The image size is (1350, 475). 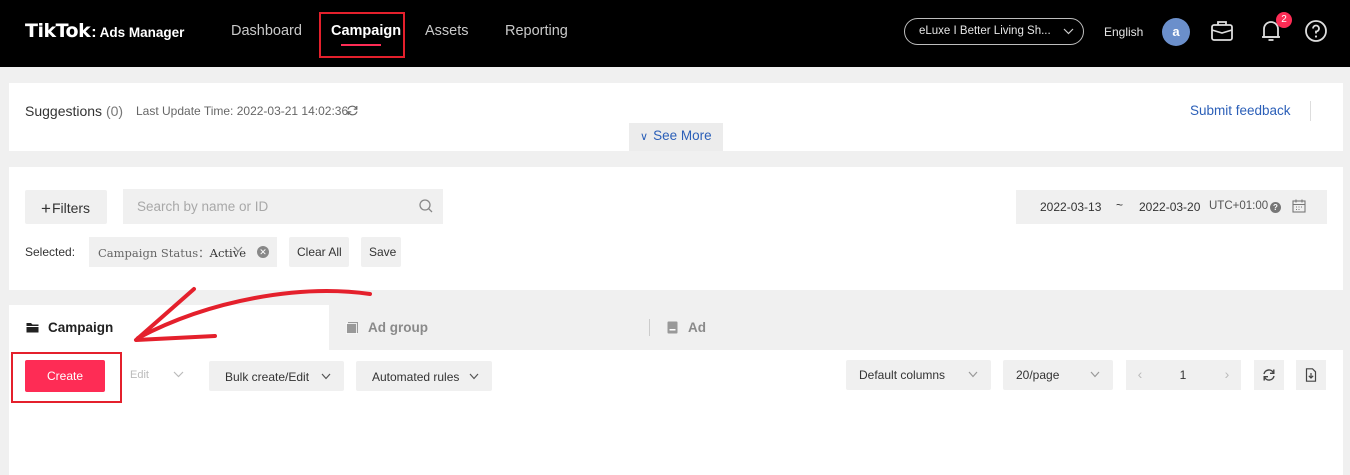 I want to click on see-more-button: ∨ See More, so click(x=676, y=137).